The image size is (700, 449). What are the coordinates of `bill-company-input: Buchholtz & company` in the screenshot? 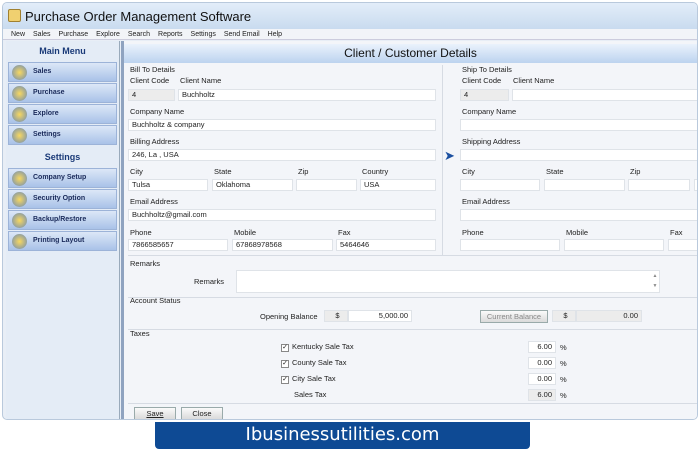 It's located at (282, 125).